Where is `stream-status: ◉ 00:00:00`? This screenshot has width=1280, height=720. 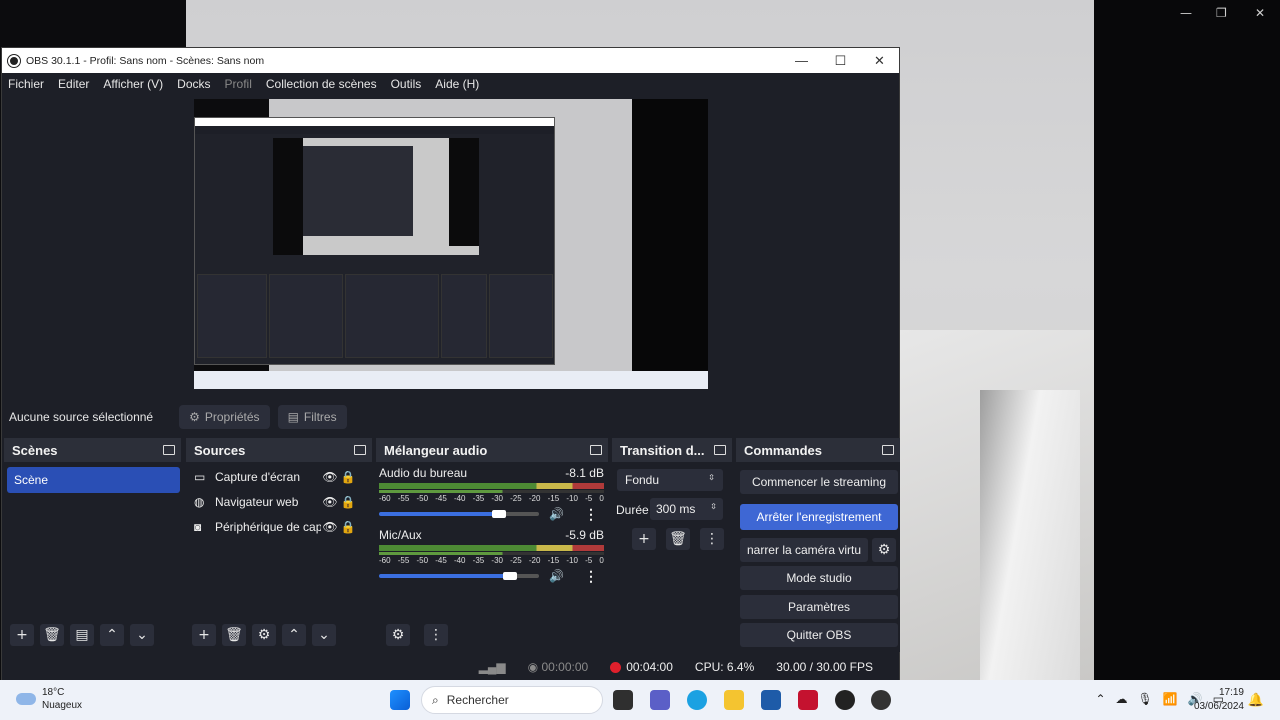 stream-status: ◉ 00:00:00 is located at coordinates (558, 667).